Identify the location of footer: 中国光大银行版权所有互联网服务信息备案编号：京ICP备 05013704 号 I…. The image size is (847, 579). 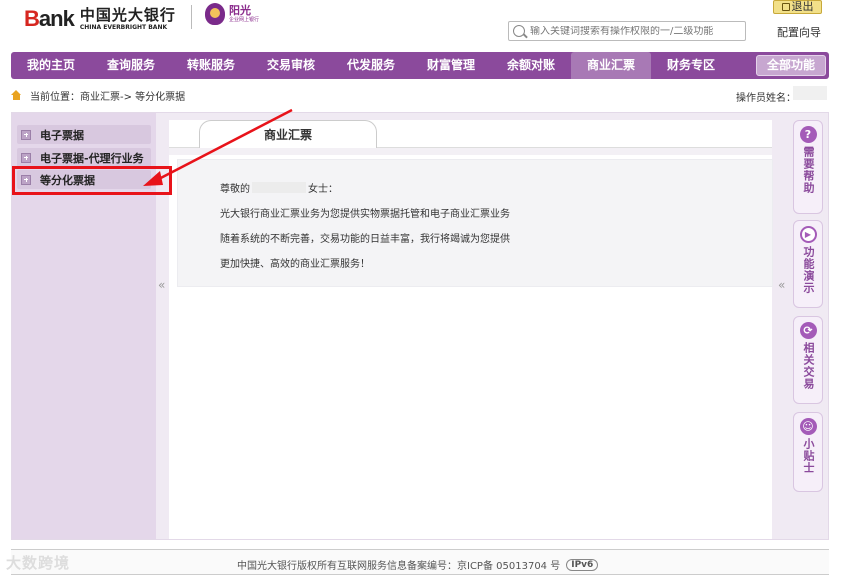
(420, 562).